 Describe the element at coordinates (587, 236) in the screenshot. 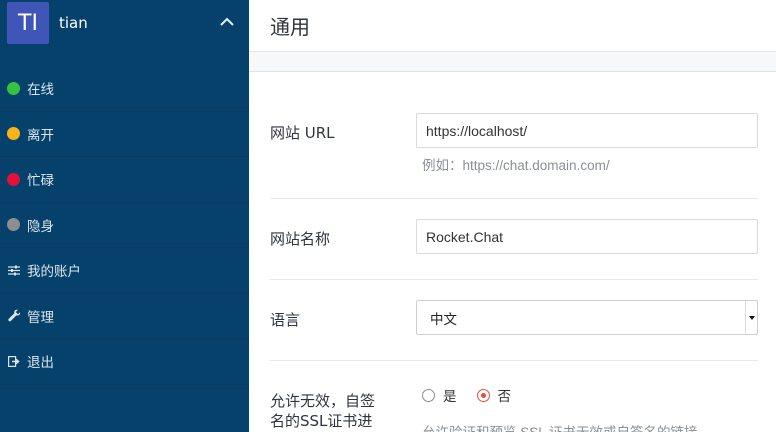

I see `site-name-input` at that location.